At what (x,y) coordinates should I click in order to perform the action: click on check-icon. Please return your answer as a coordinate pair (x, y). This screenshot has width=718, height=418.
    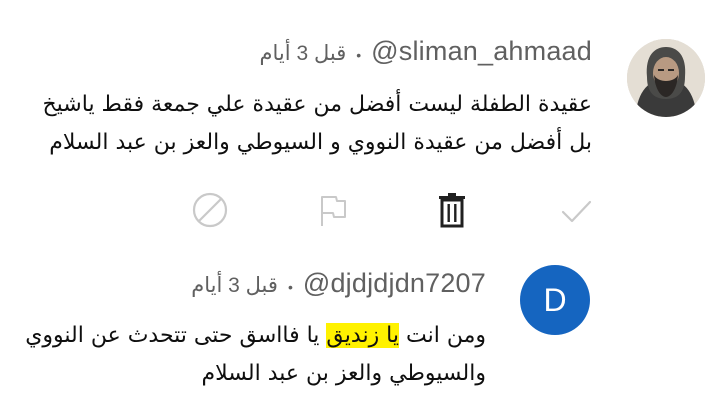
    Looking at the image, I should click on (576, 211).